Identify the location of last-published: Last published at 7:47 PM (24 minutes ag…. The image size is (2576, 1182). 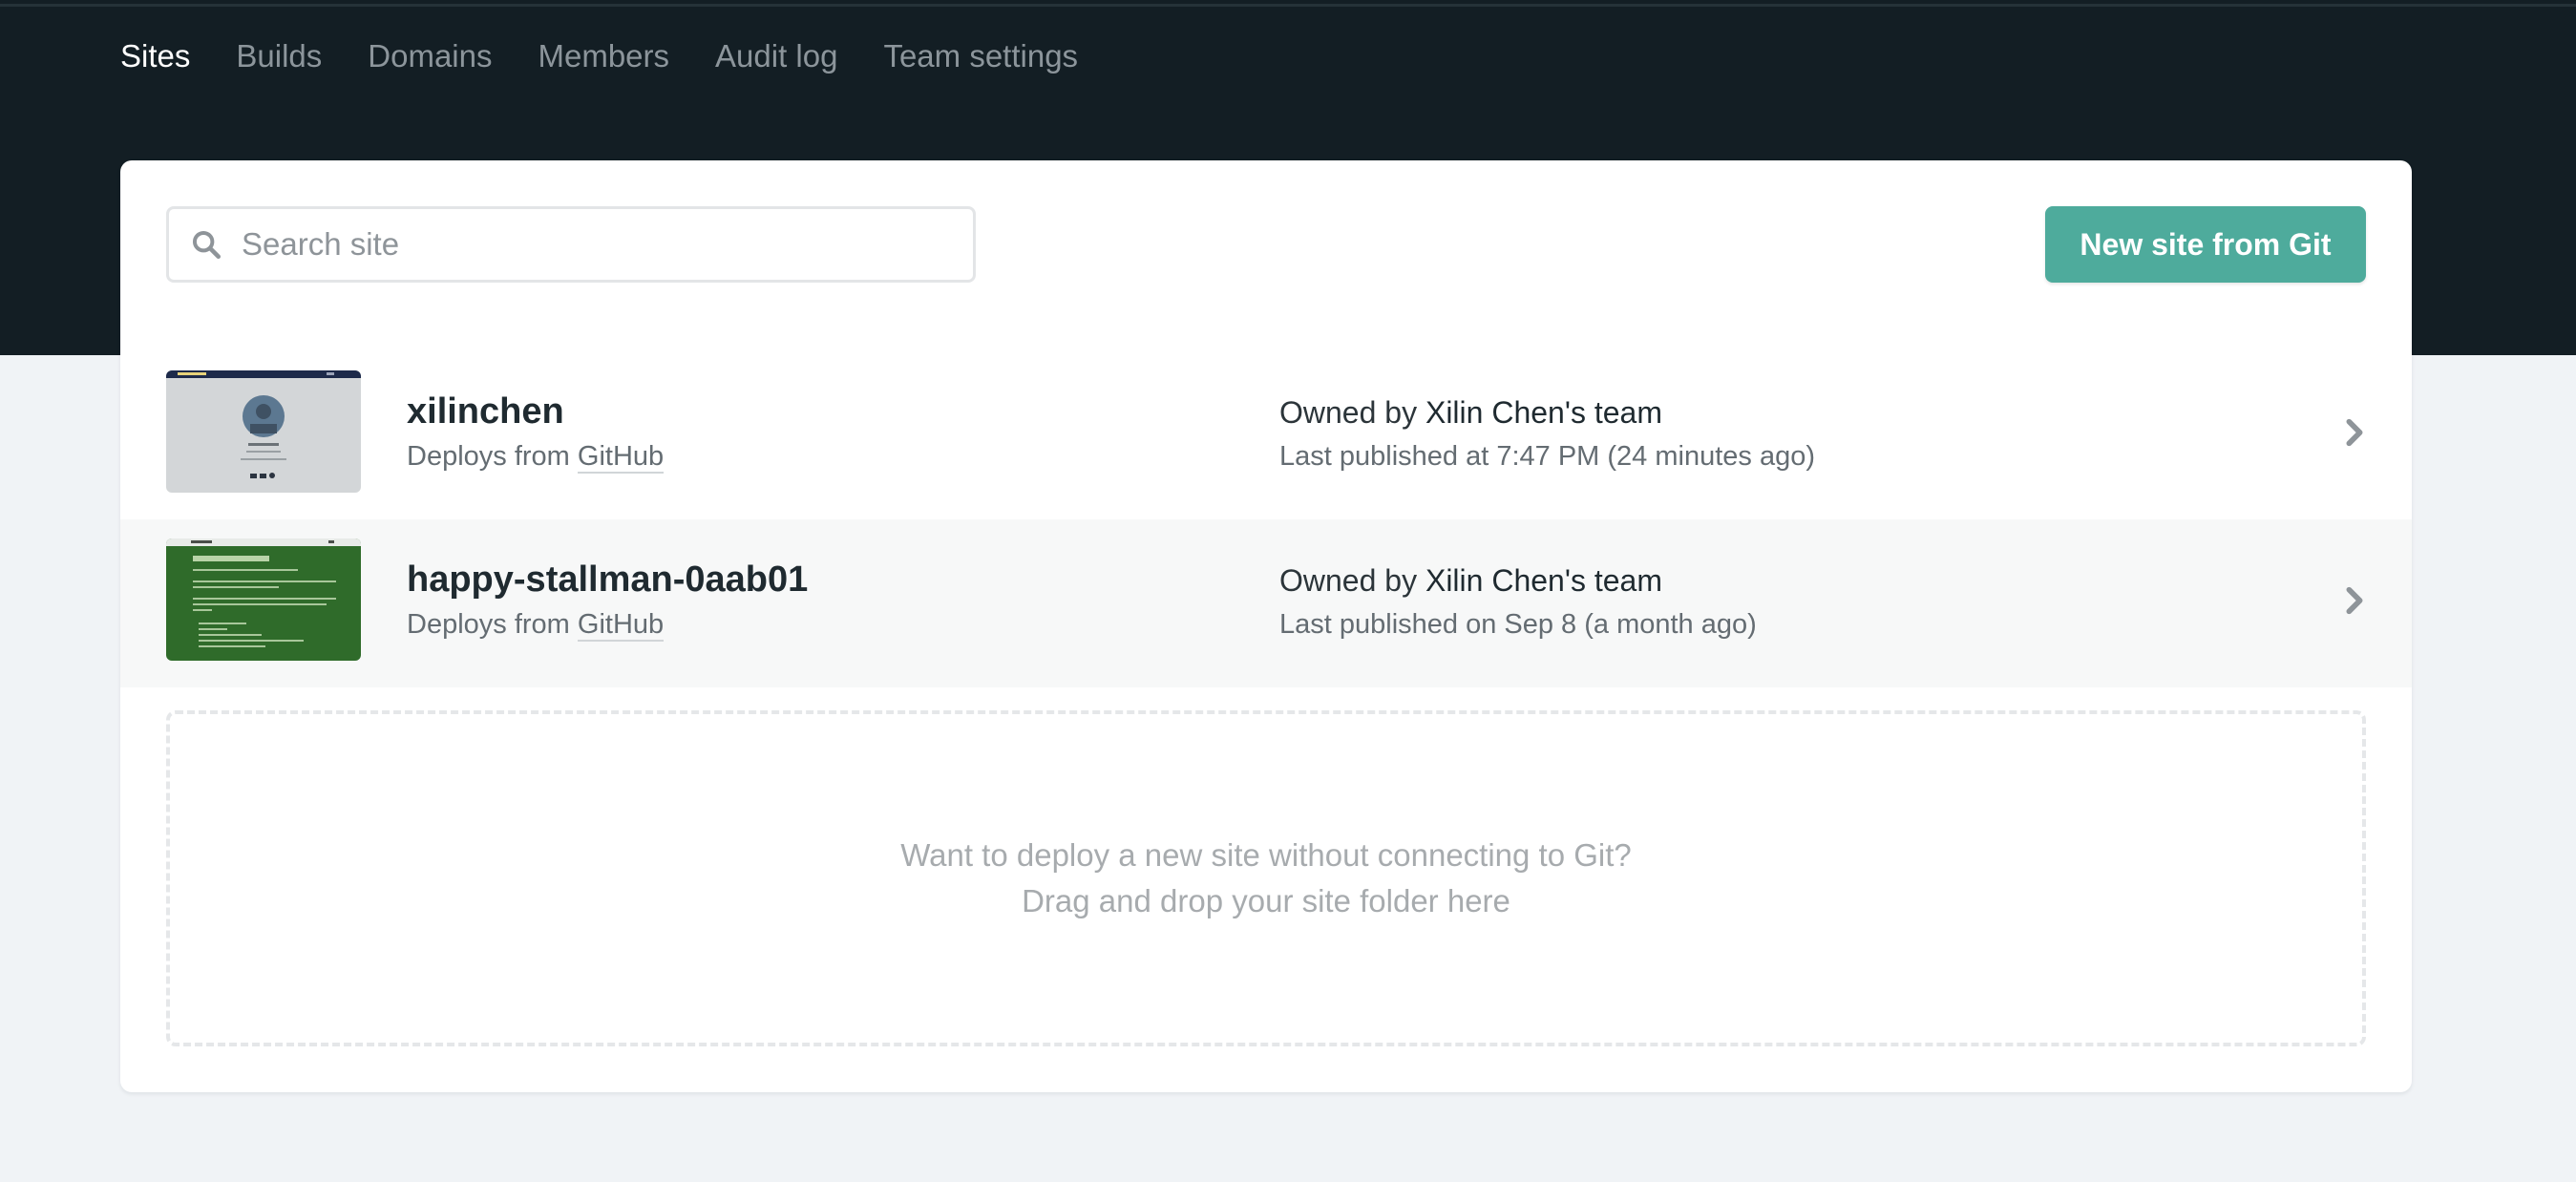
(1547, 456).